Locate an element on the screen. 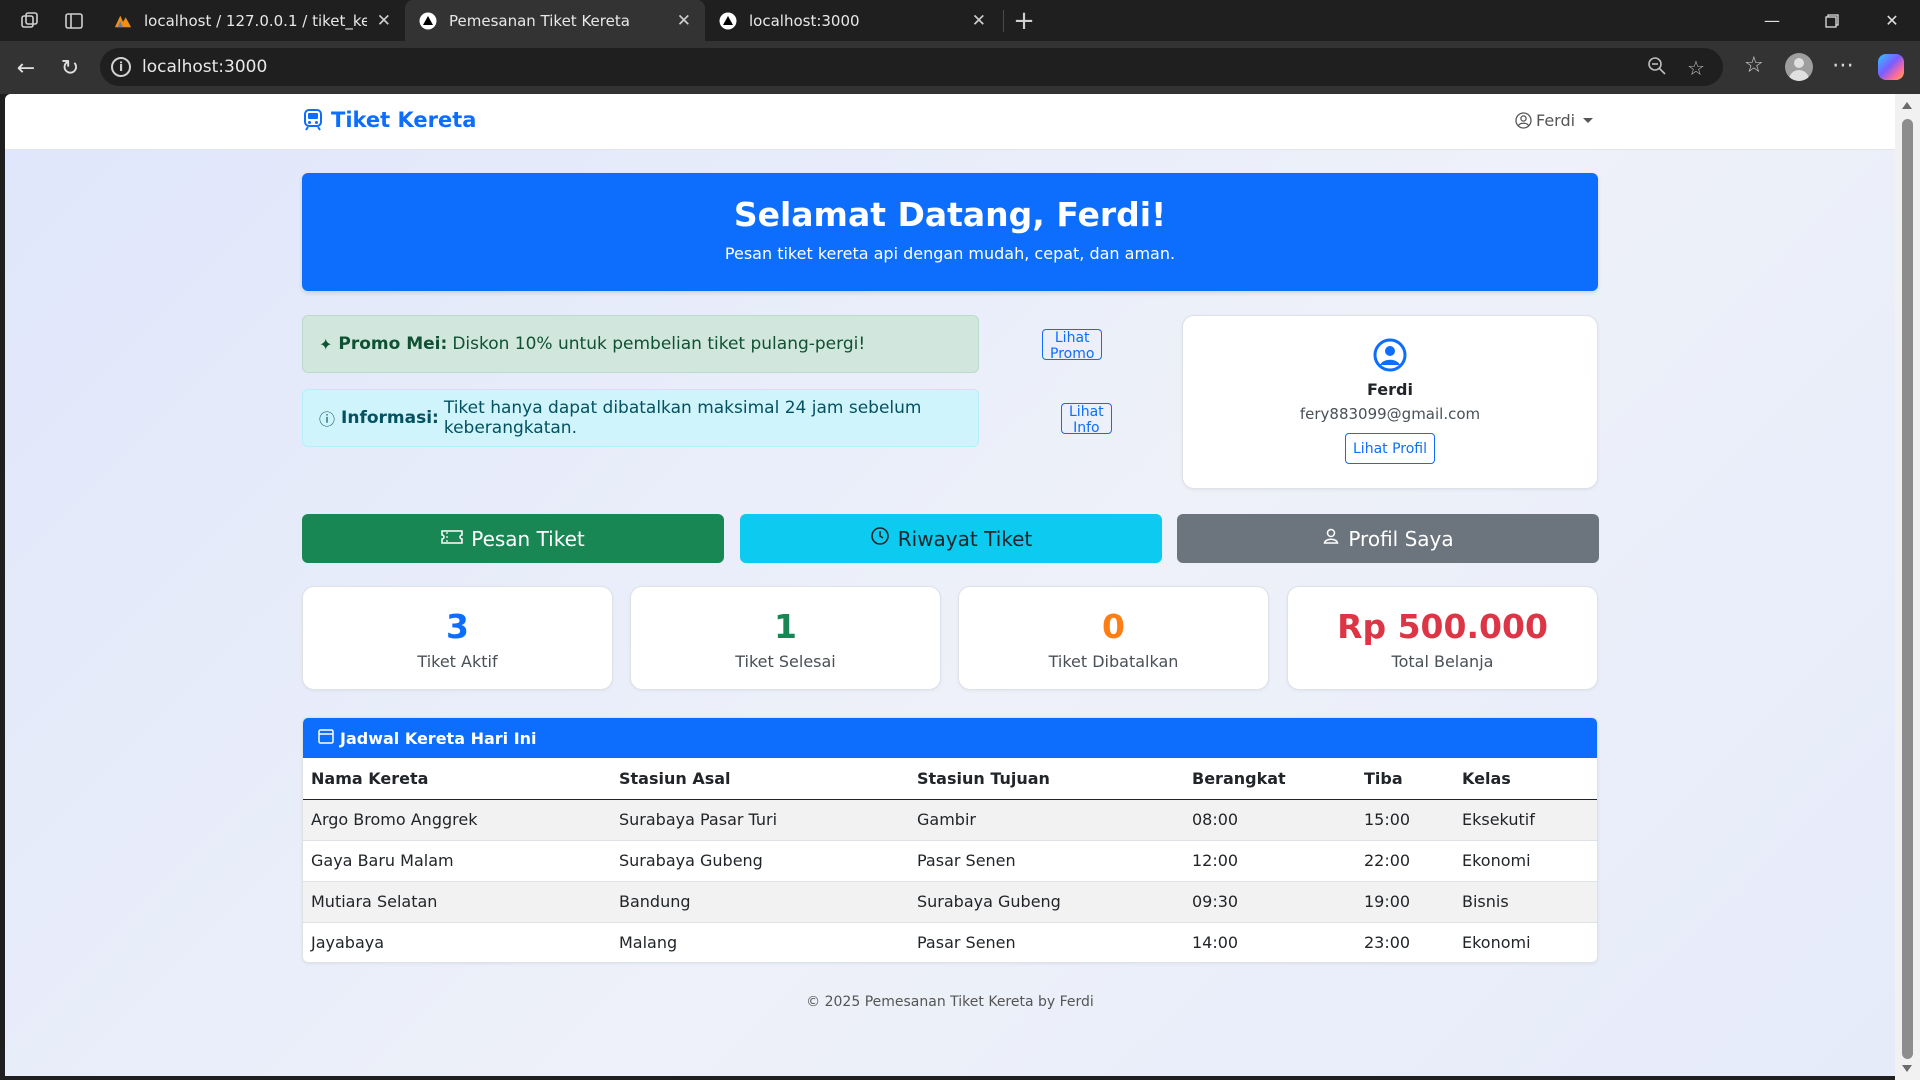 The height and width of the screenshot is (1080, 1920). stat-label: Tiket Aktif is located at coordinates (457, 661).